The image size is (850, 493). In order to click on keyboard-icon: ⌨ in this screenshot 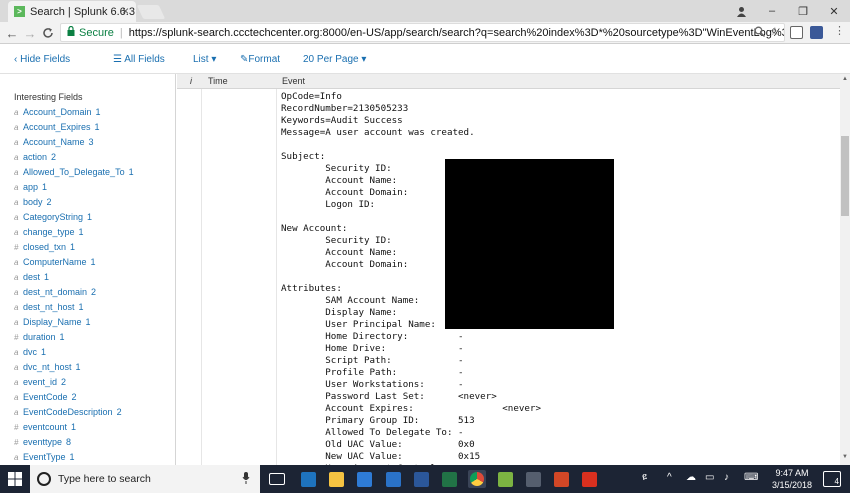, I will do `click(751, 477)`.